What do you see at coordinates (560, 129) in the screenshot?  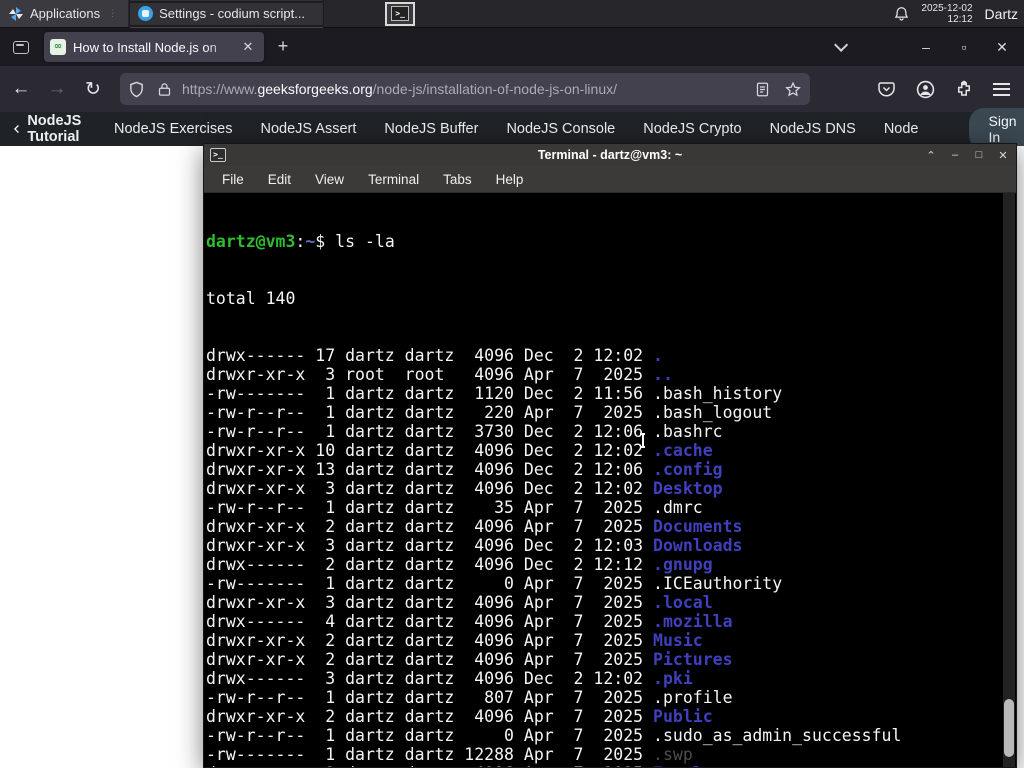 I see `nav-link-nodejs-console: NodeJS Console` at bounding box center [560, 129].